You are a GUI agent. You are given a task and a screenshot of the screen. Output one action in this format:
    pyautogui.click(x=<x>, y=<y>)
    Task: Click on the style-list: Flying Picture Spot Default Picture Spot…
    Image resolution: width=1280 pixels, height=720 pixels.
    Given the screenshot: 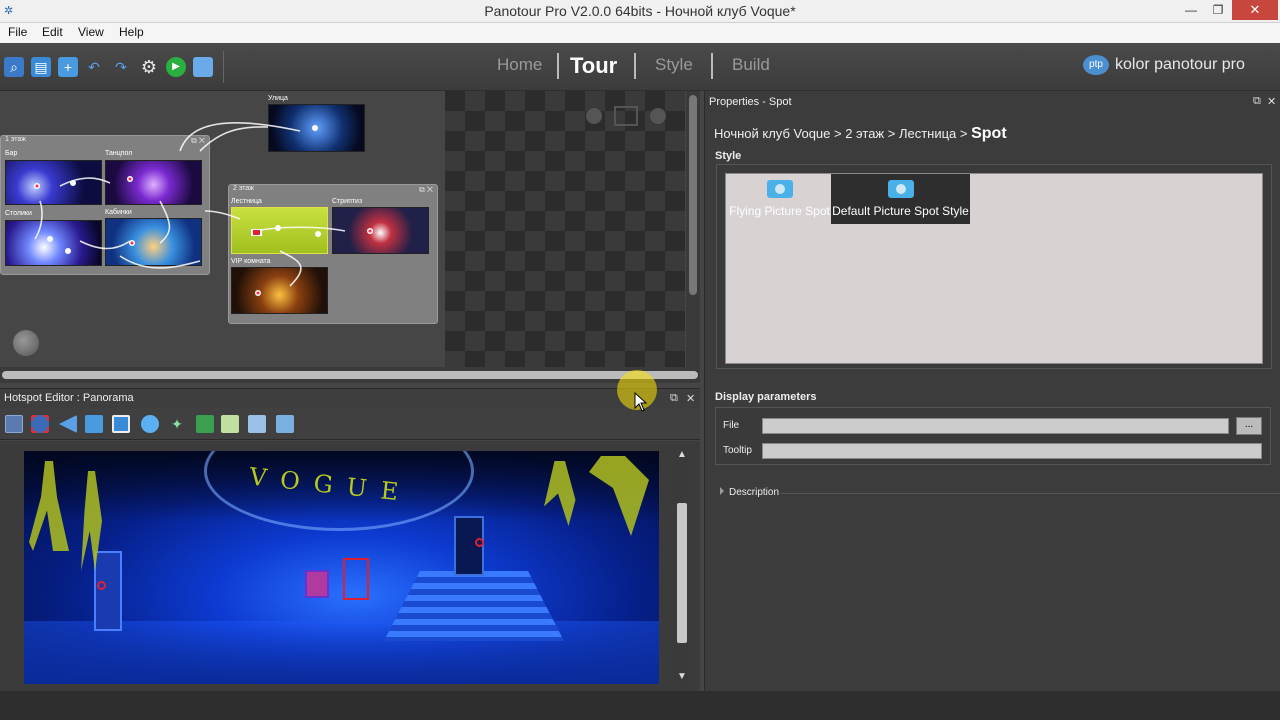 What is the action you would take?
    pyautogui.click(x=994, y=268)
    